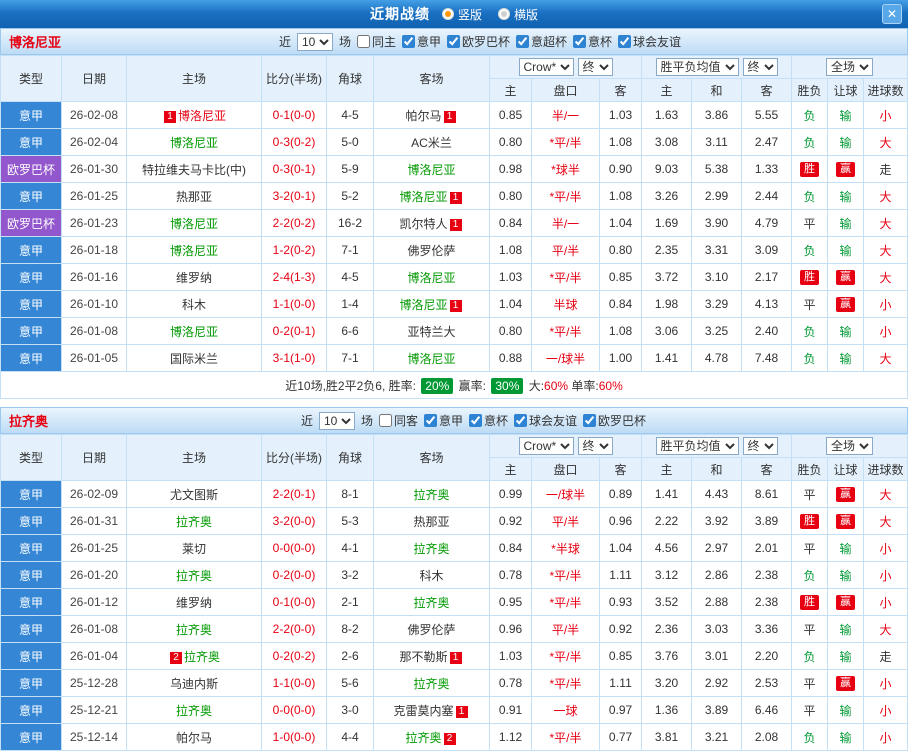 The width and height of the screenshot is (908, 753). What do you see at coordinates (350, 250) in the screenshot?
I see `corner-cell: 7-1` at bounding box center [350, 250].